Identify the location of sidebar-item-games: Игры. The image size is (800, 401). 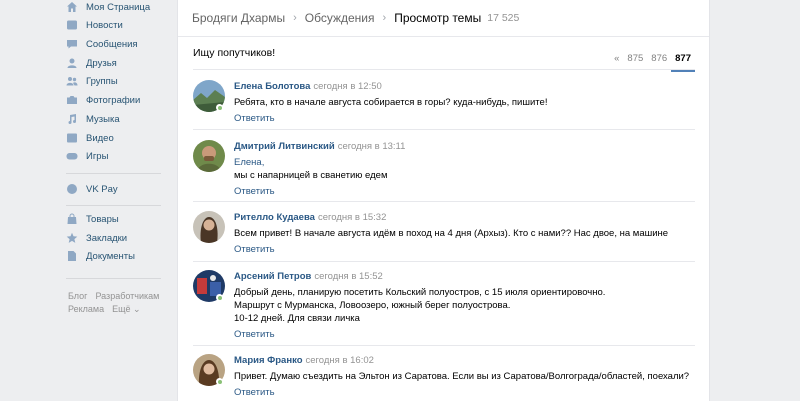
(87, 156).